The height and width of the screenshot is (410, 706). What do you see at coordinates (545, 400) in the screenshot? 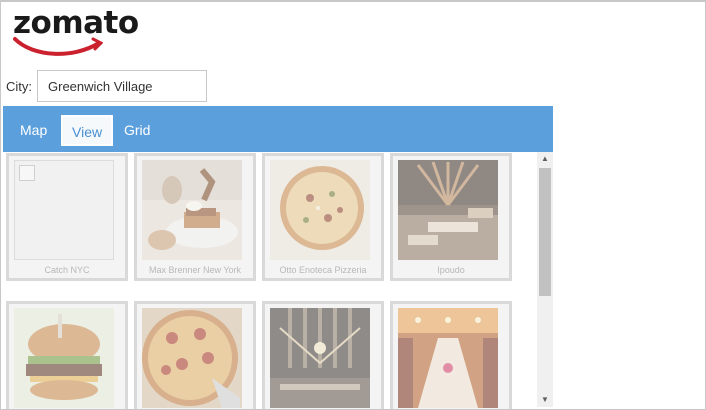
I see `scroll-down-arrow-icon: ▼` at bounding box center [545, 400].